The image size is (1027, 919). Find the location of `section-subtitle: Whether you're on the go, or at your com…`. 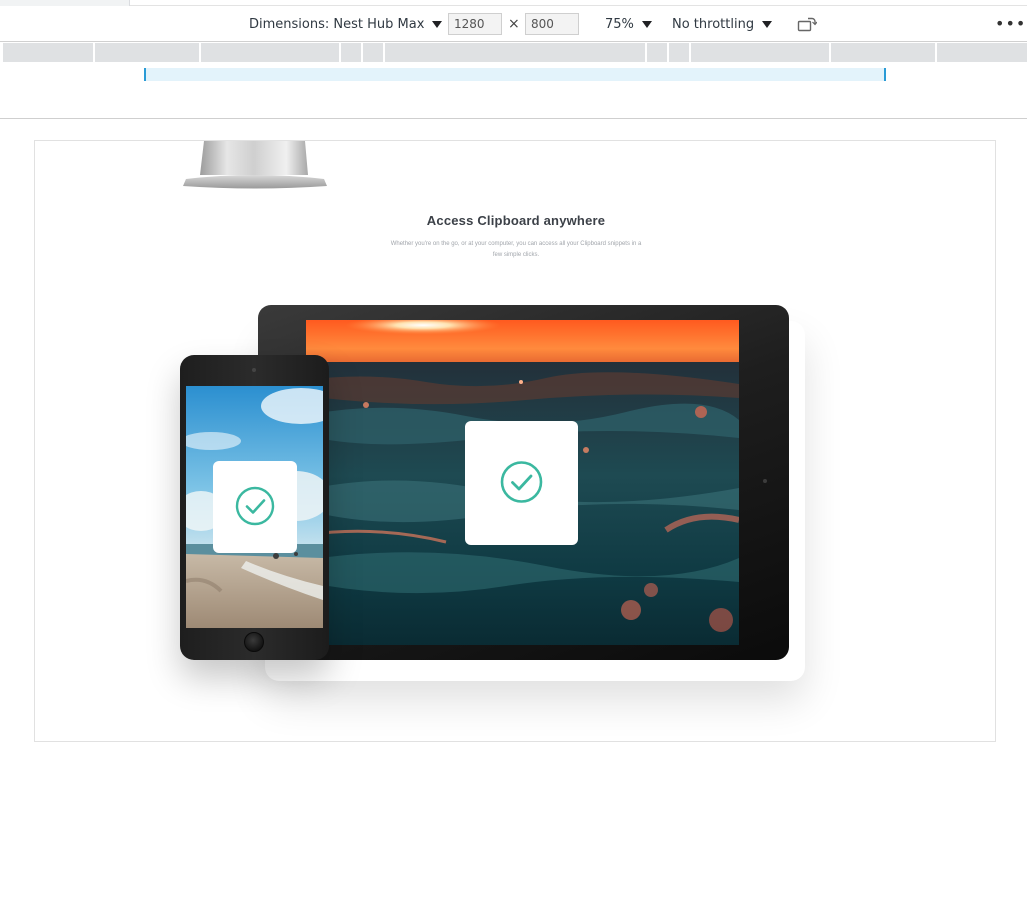

section-subtitle: Whether you're on the go, or at your com… is located at coordinates (516, 249).